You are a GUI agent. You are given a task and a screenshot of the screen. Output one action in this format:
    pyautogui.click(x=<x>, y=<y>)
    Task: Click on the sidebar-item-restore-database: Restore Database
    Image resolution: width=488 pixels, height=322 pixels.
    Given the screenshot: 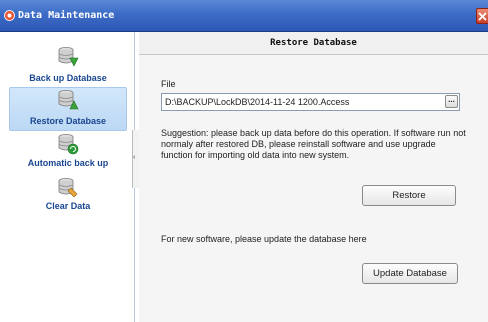 What is the action you would take?
    pyautogui.click(x=68, y=109)
    